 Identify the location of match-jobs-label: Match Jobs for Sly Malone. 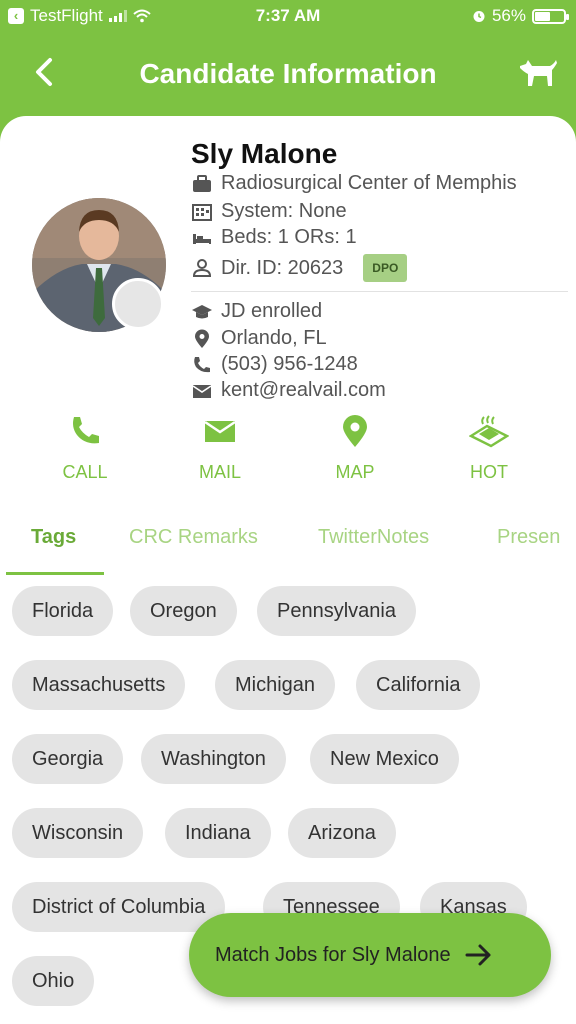
(333, 954).